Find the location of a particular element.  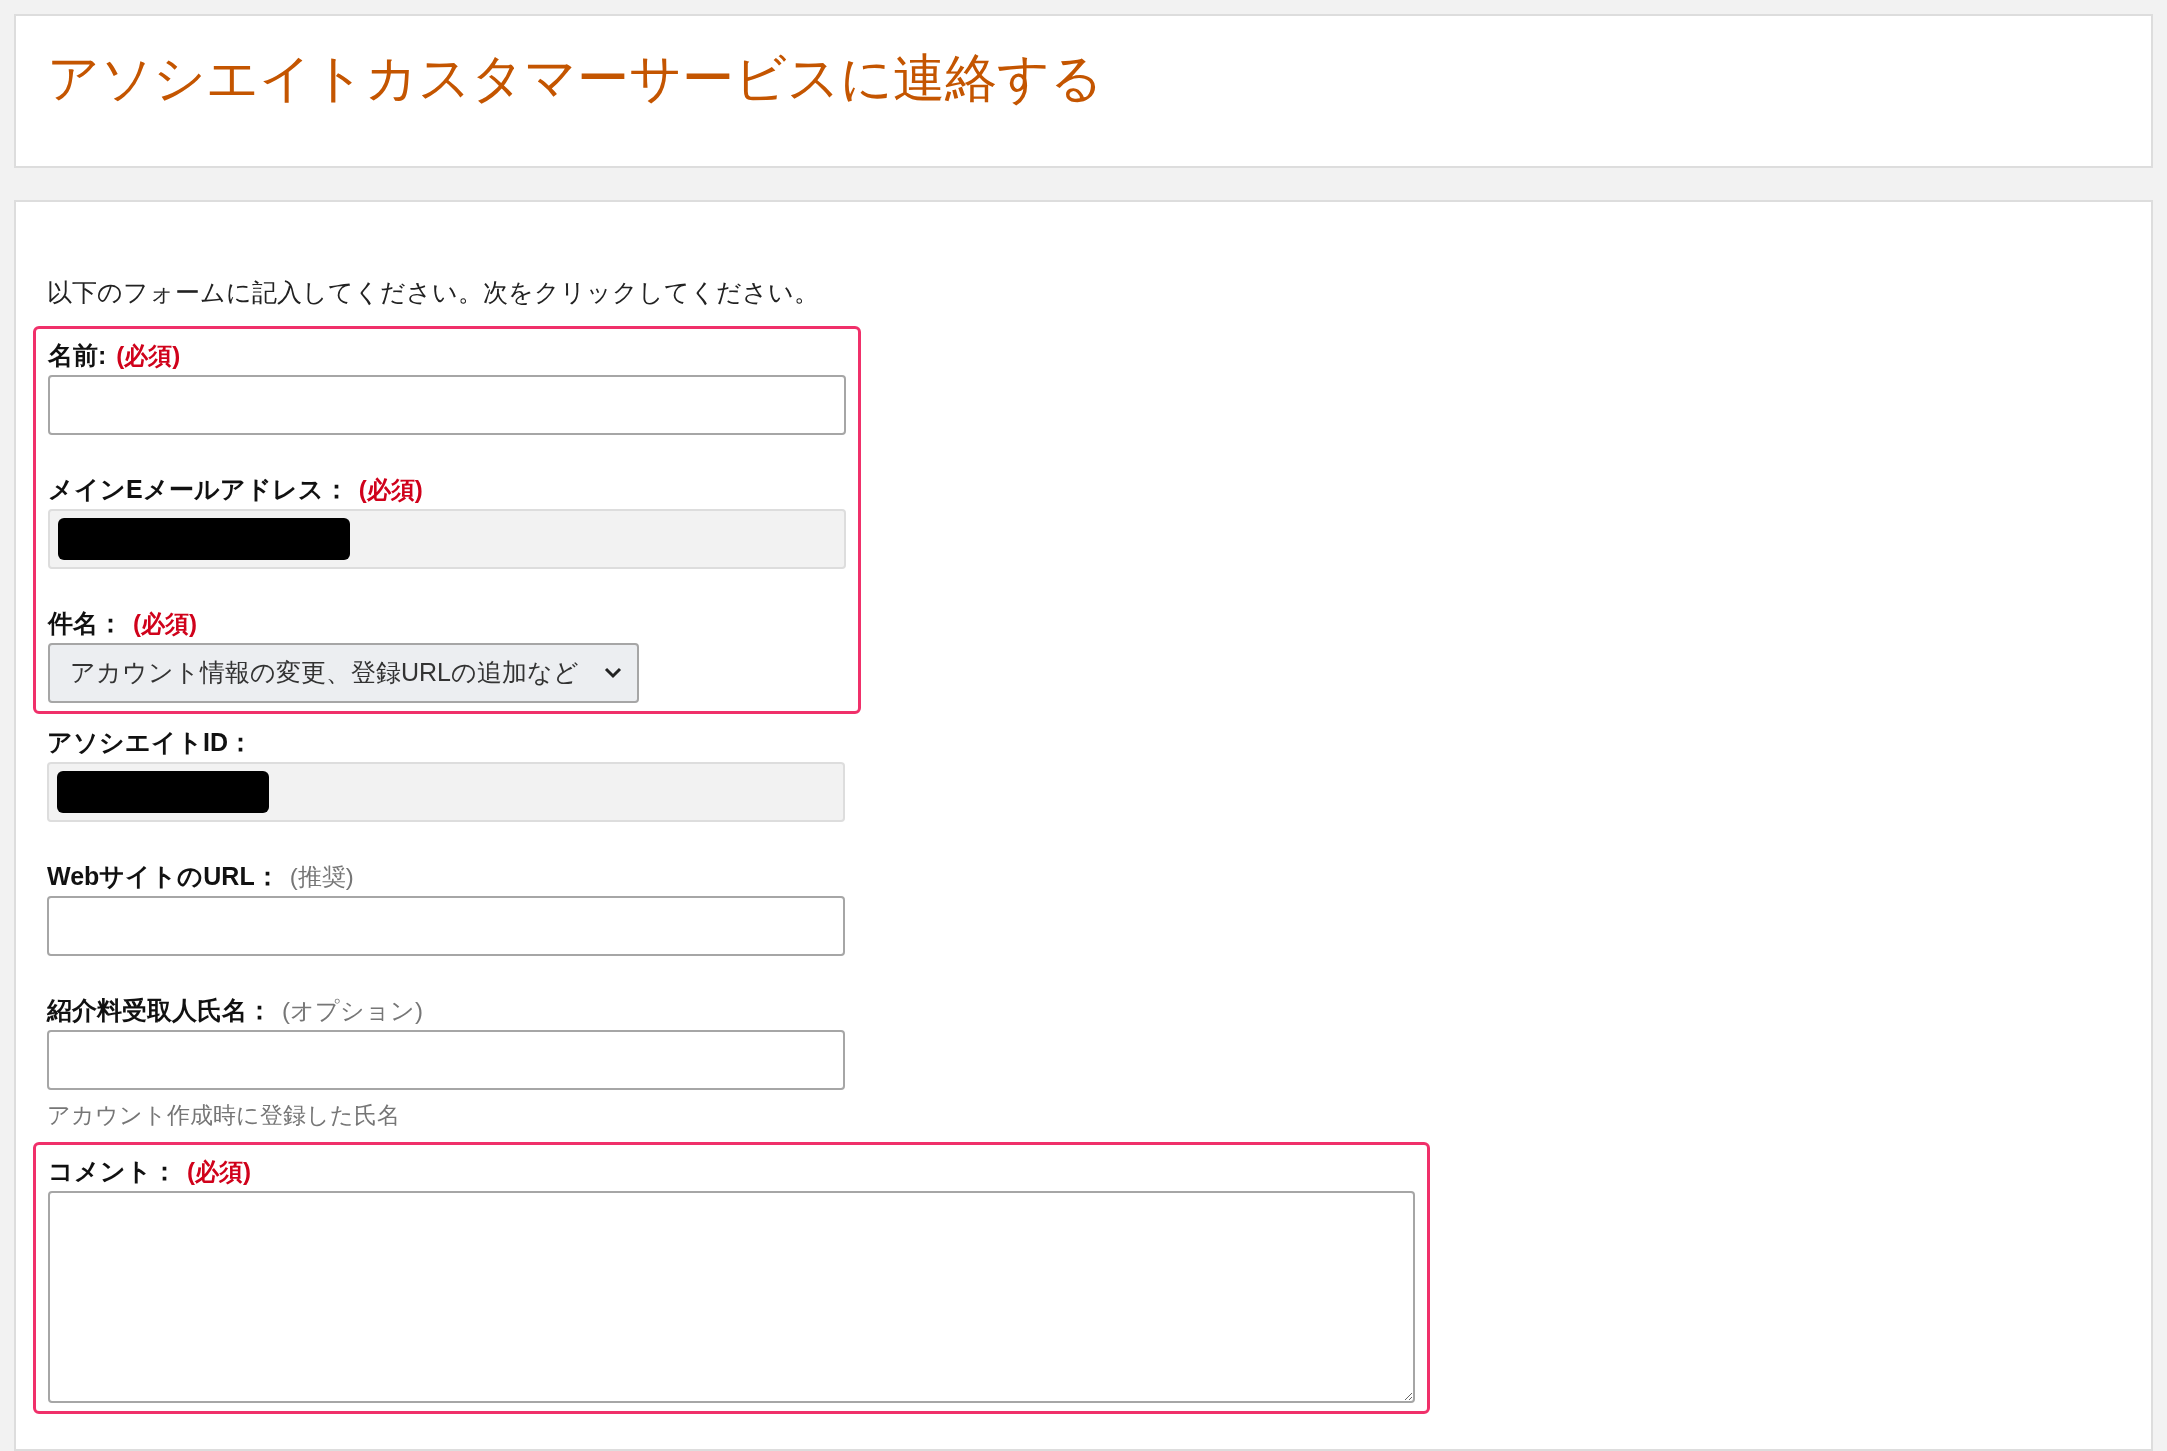

comment-textarea is located at coordinates (731, 1297).